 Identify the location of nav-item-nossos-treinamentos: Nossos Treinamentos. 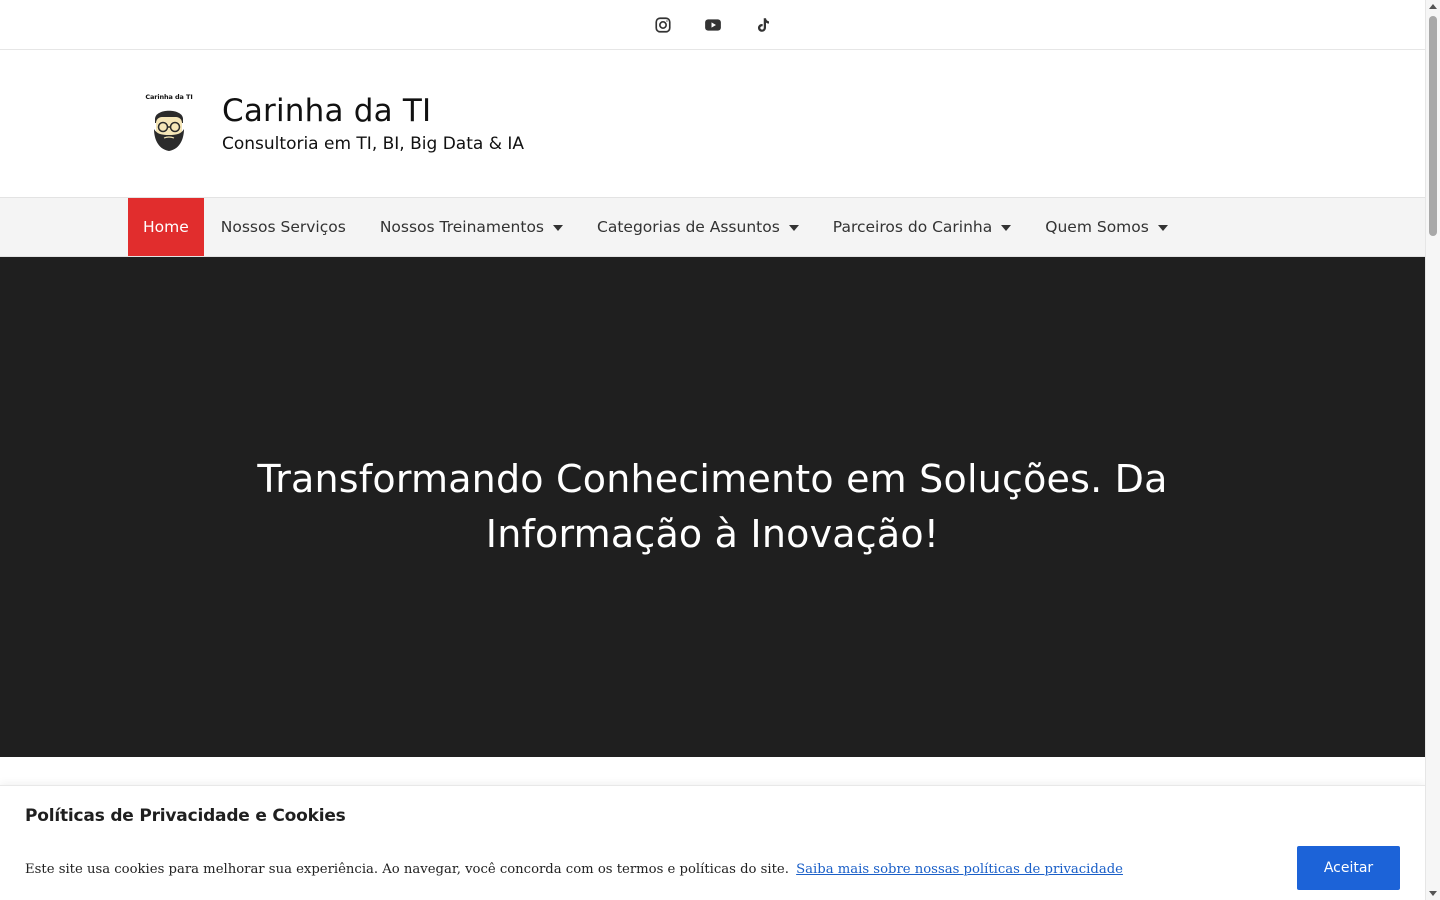
(471, 227).